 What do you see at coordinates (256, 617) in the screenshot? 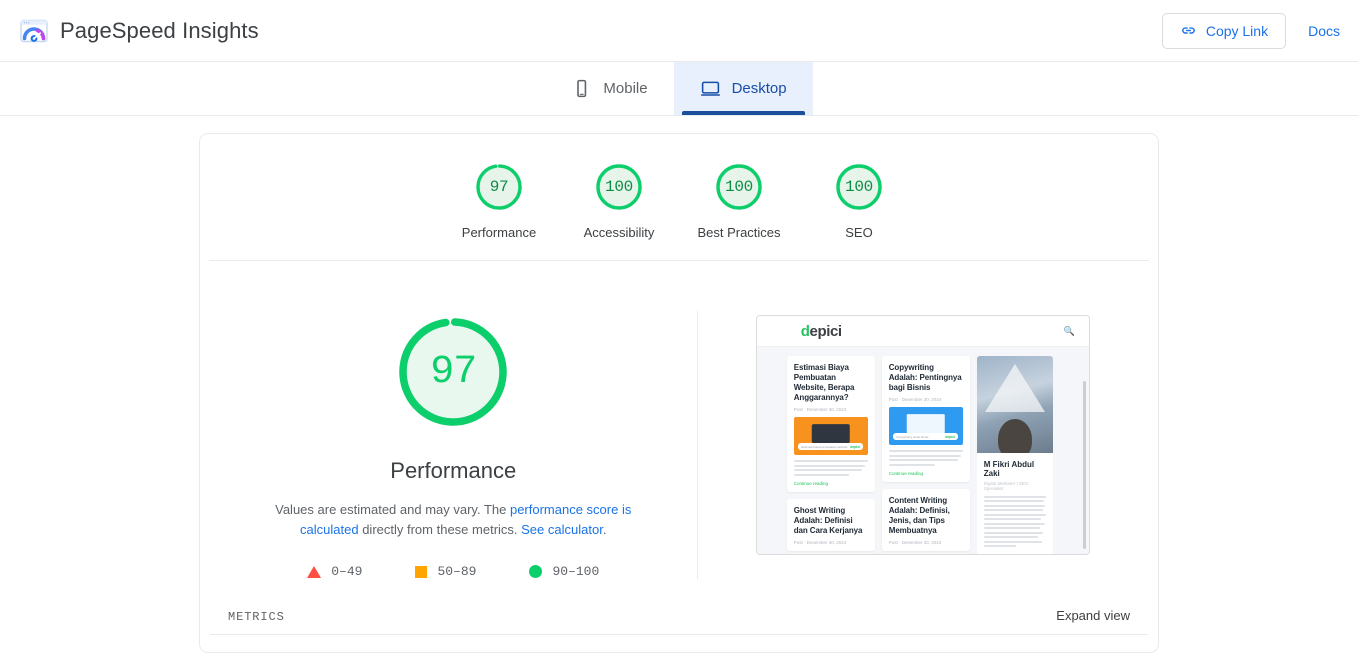
I see `metrics-label: METRICS` at bounding box center [256, 617].